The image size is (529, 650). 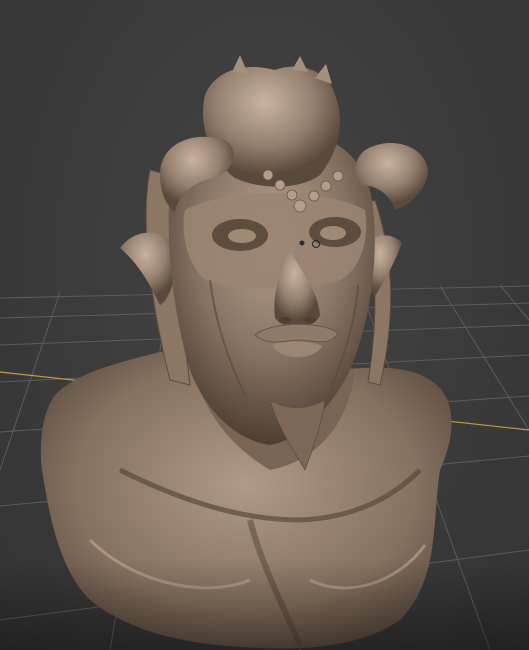 What do you see at coordinates (302, 243) in the screenshot?
I see `transform-gizmo-dot` at bounding box center [302, 243].